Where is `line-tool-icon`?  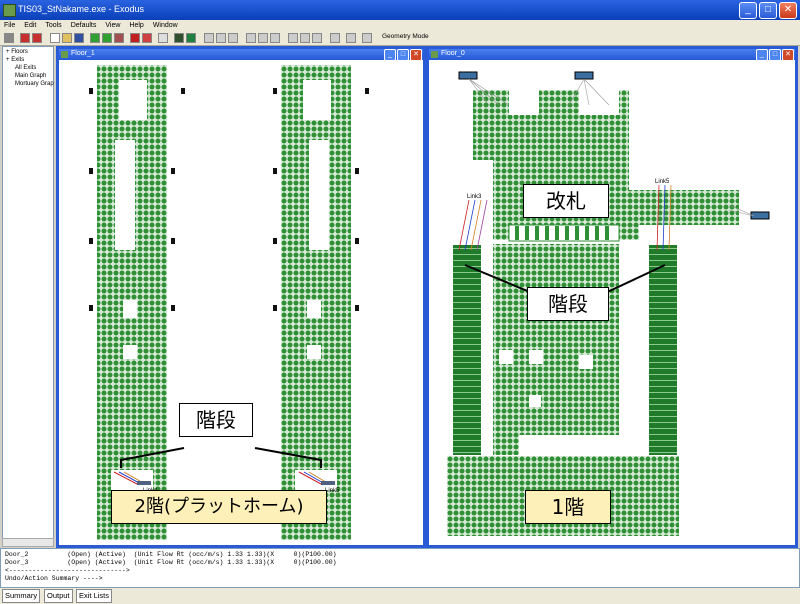 line-tool-icon is located at coordinates (293, 38).